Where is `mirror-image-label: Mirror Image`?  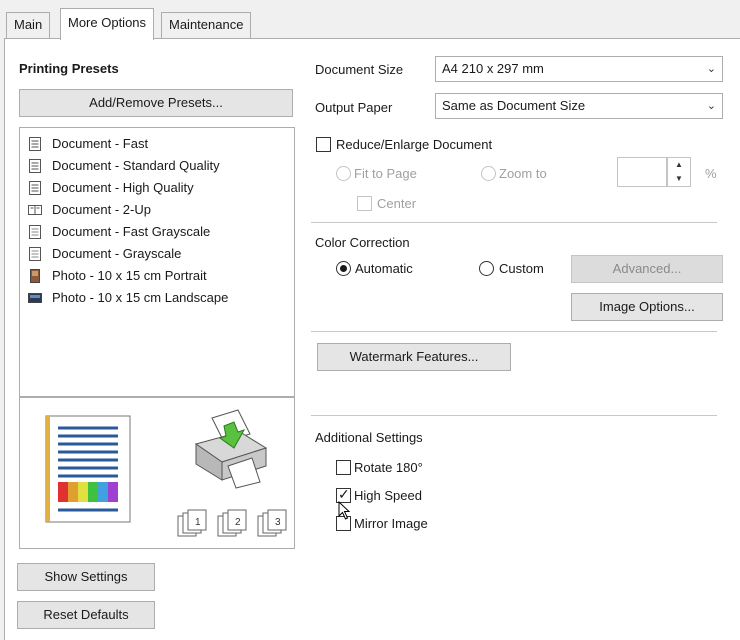 mirror-image-label: Mirror Image is located at coordinates (391, 523).